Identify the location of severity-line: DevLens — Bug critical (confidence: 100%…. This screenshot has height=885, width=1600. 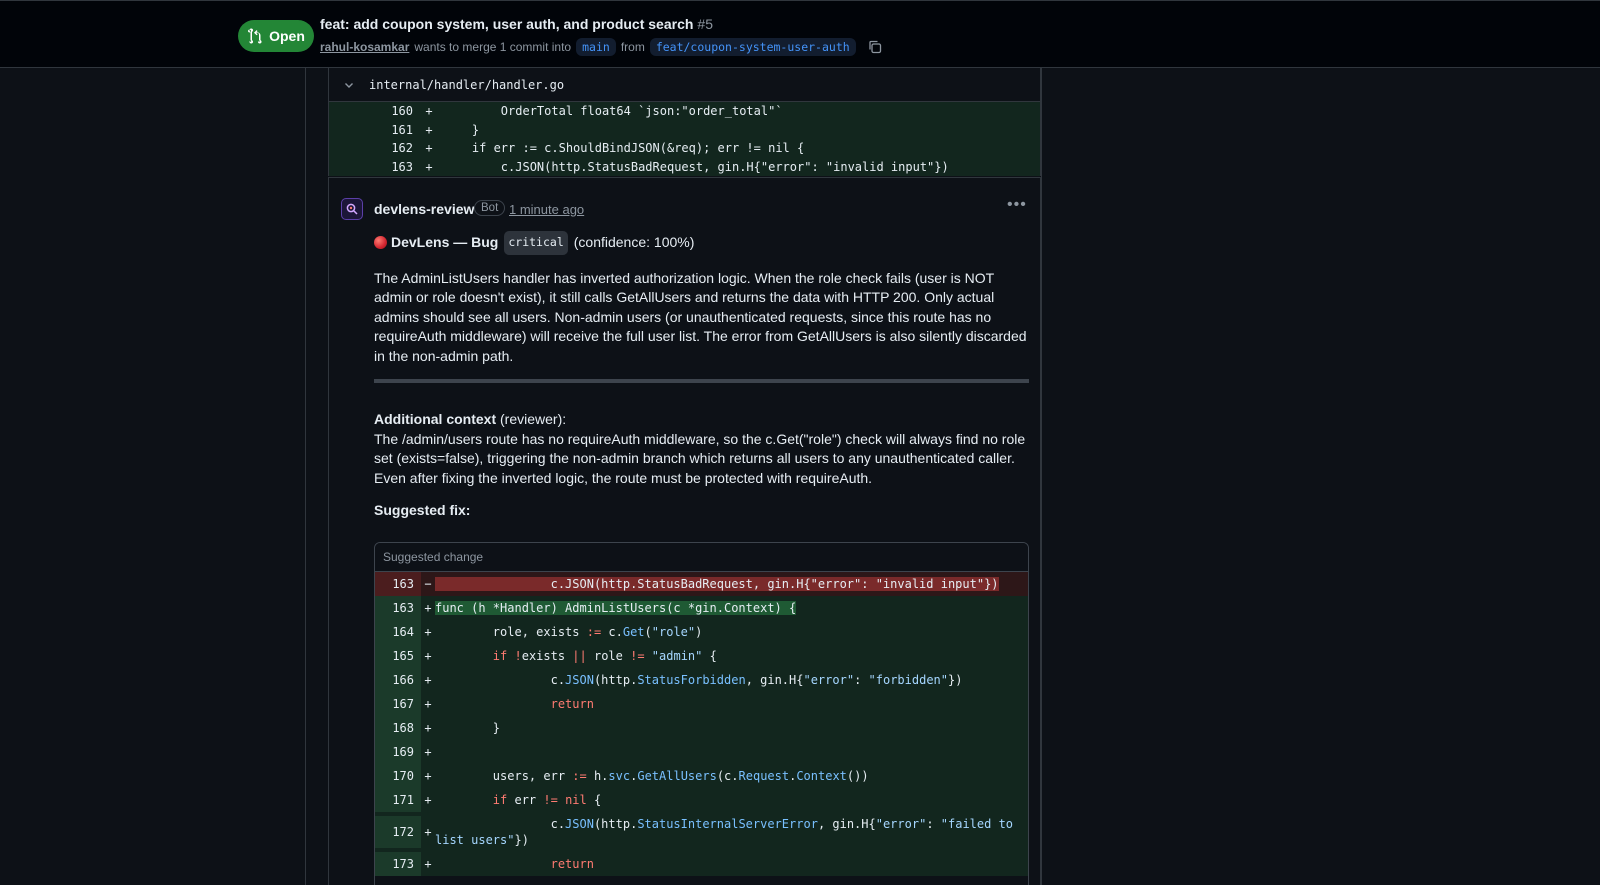
(701, 243).